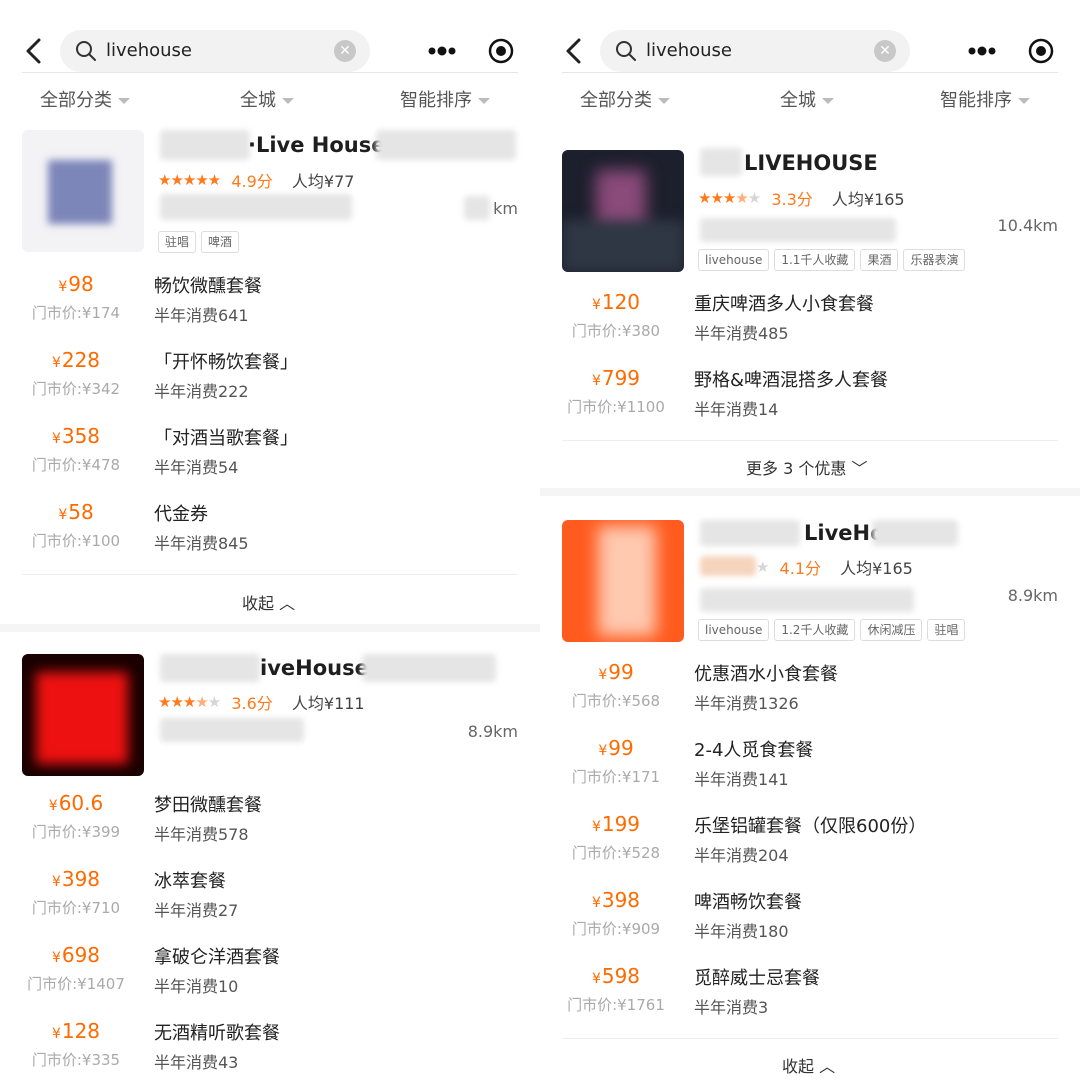 The height and width of the screenshot is (1080, 1080). I want to click on original-price: 门市价:¥710, so click(76, 908).